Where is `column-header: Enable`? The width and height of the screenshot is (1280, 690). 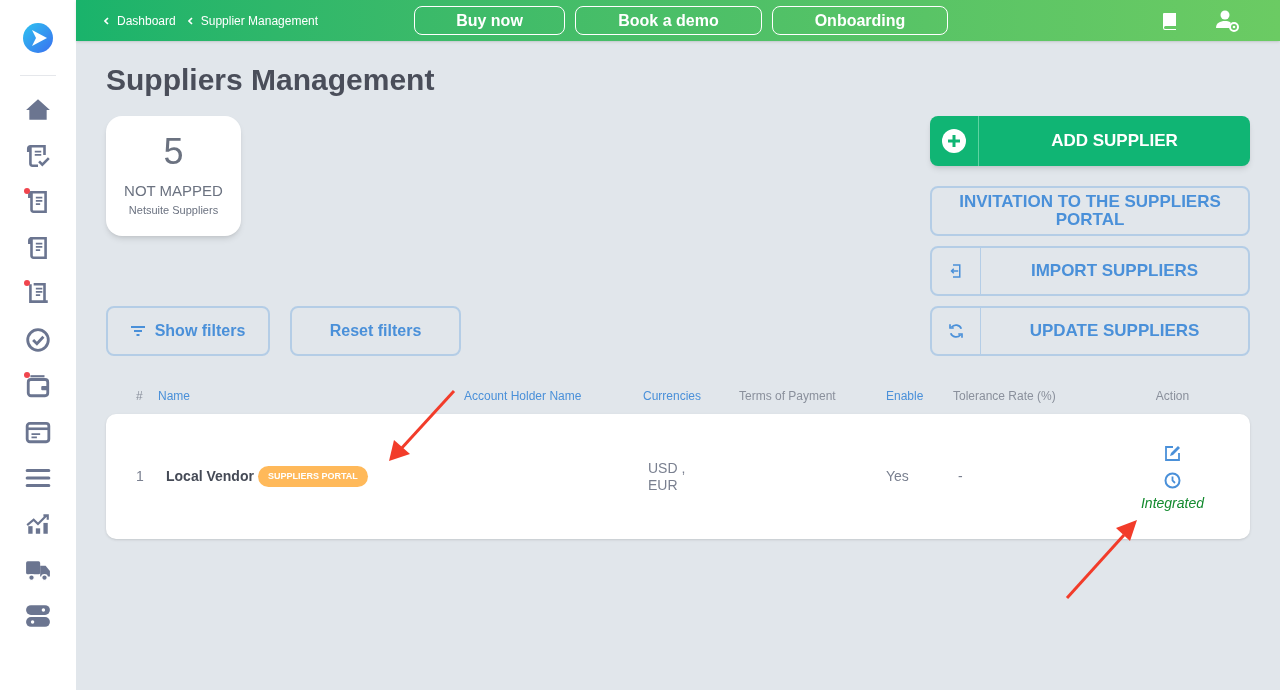 column-header: Enable is located at coordinates (905, 396).